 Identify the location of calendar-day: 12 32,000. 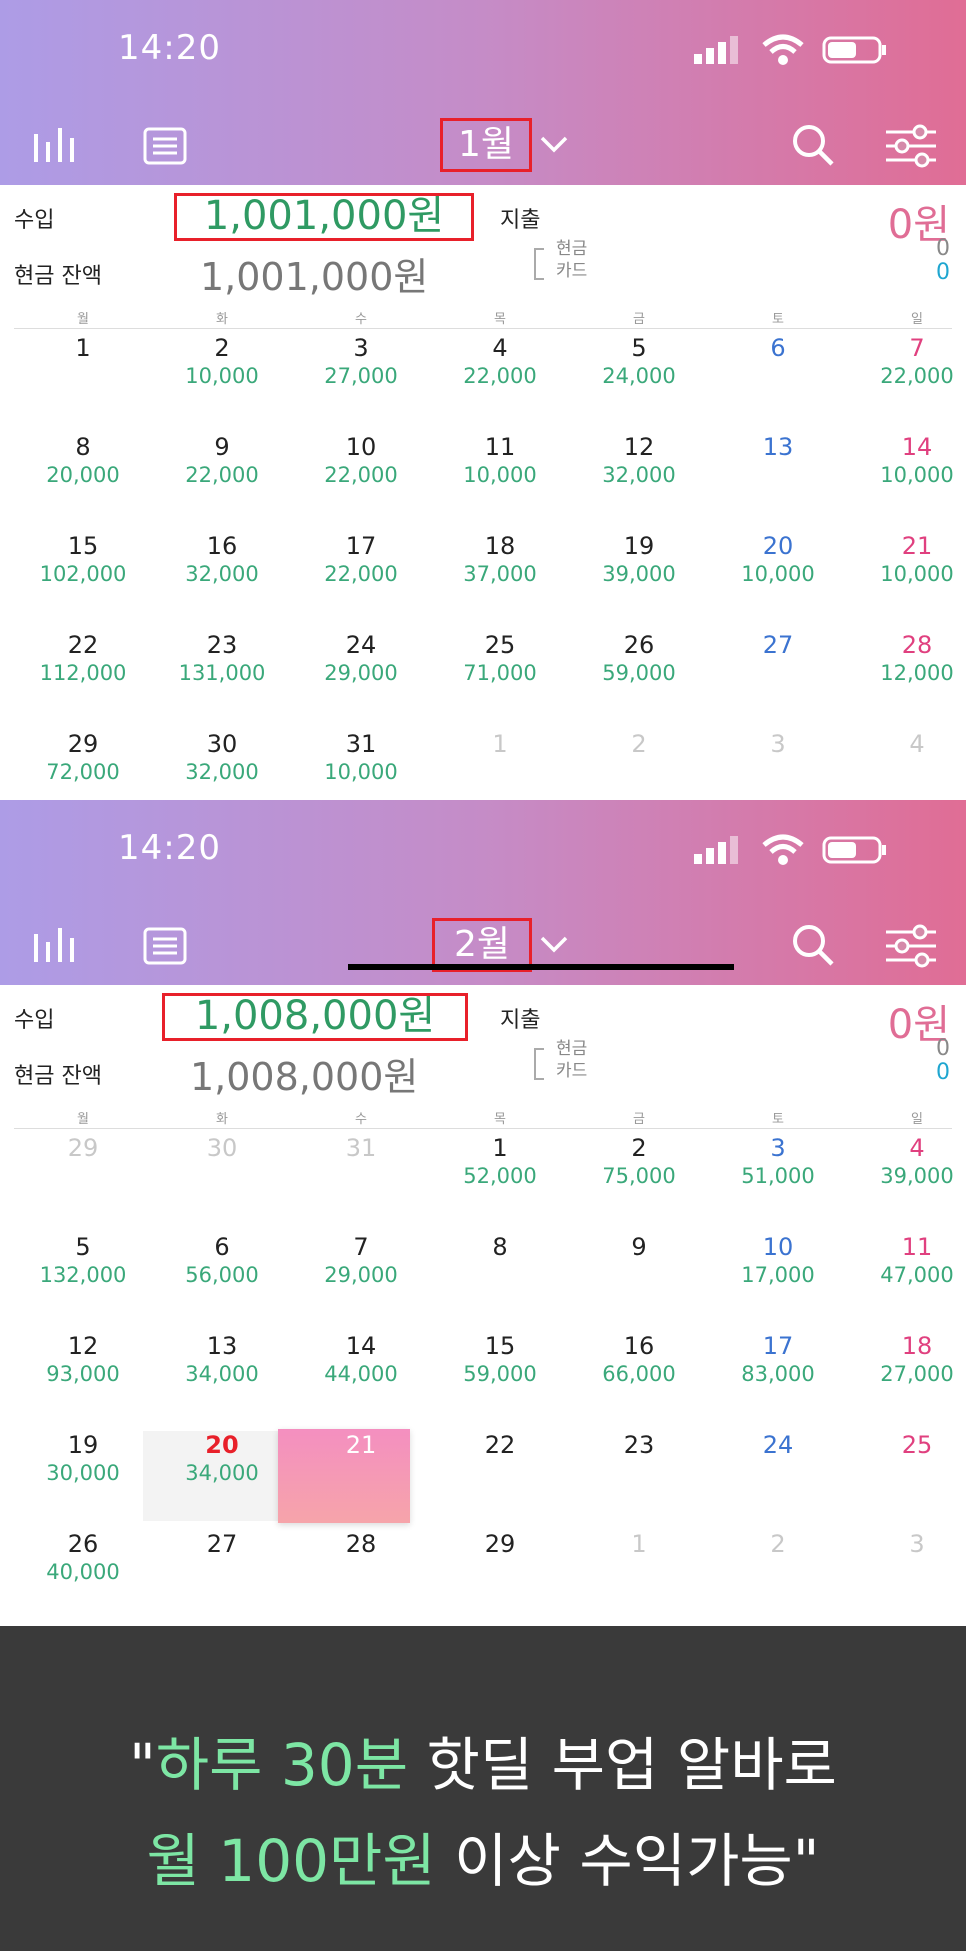
(639, 474).